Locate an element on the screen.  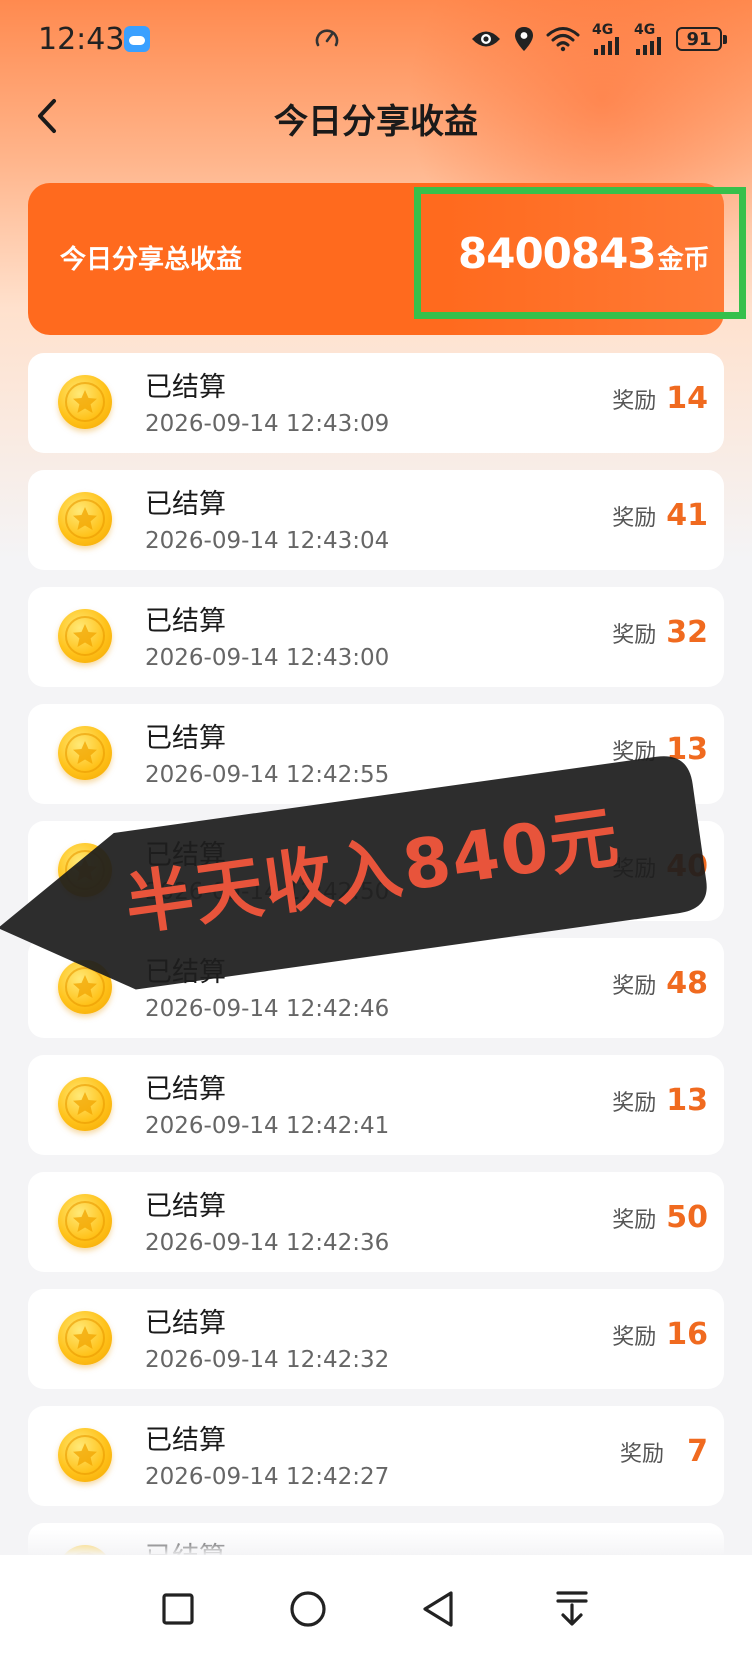
record-reward: 奖励 32 is located at coordinates (660, 632).